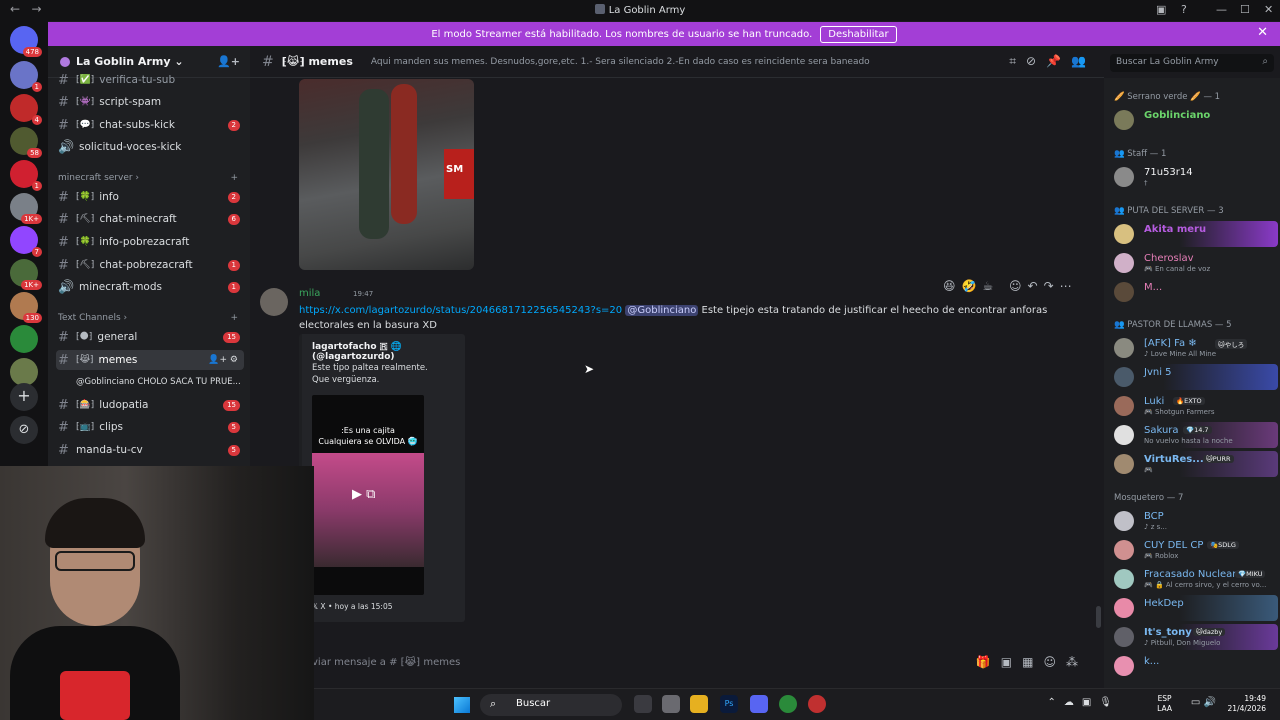  Describe the element at coordinates (148, 318) in the screenshot. I see `category-text-channels: Text Channels › +` at that location.